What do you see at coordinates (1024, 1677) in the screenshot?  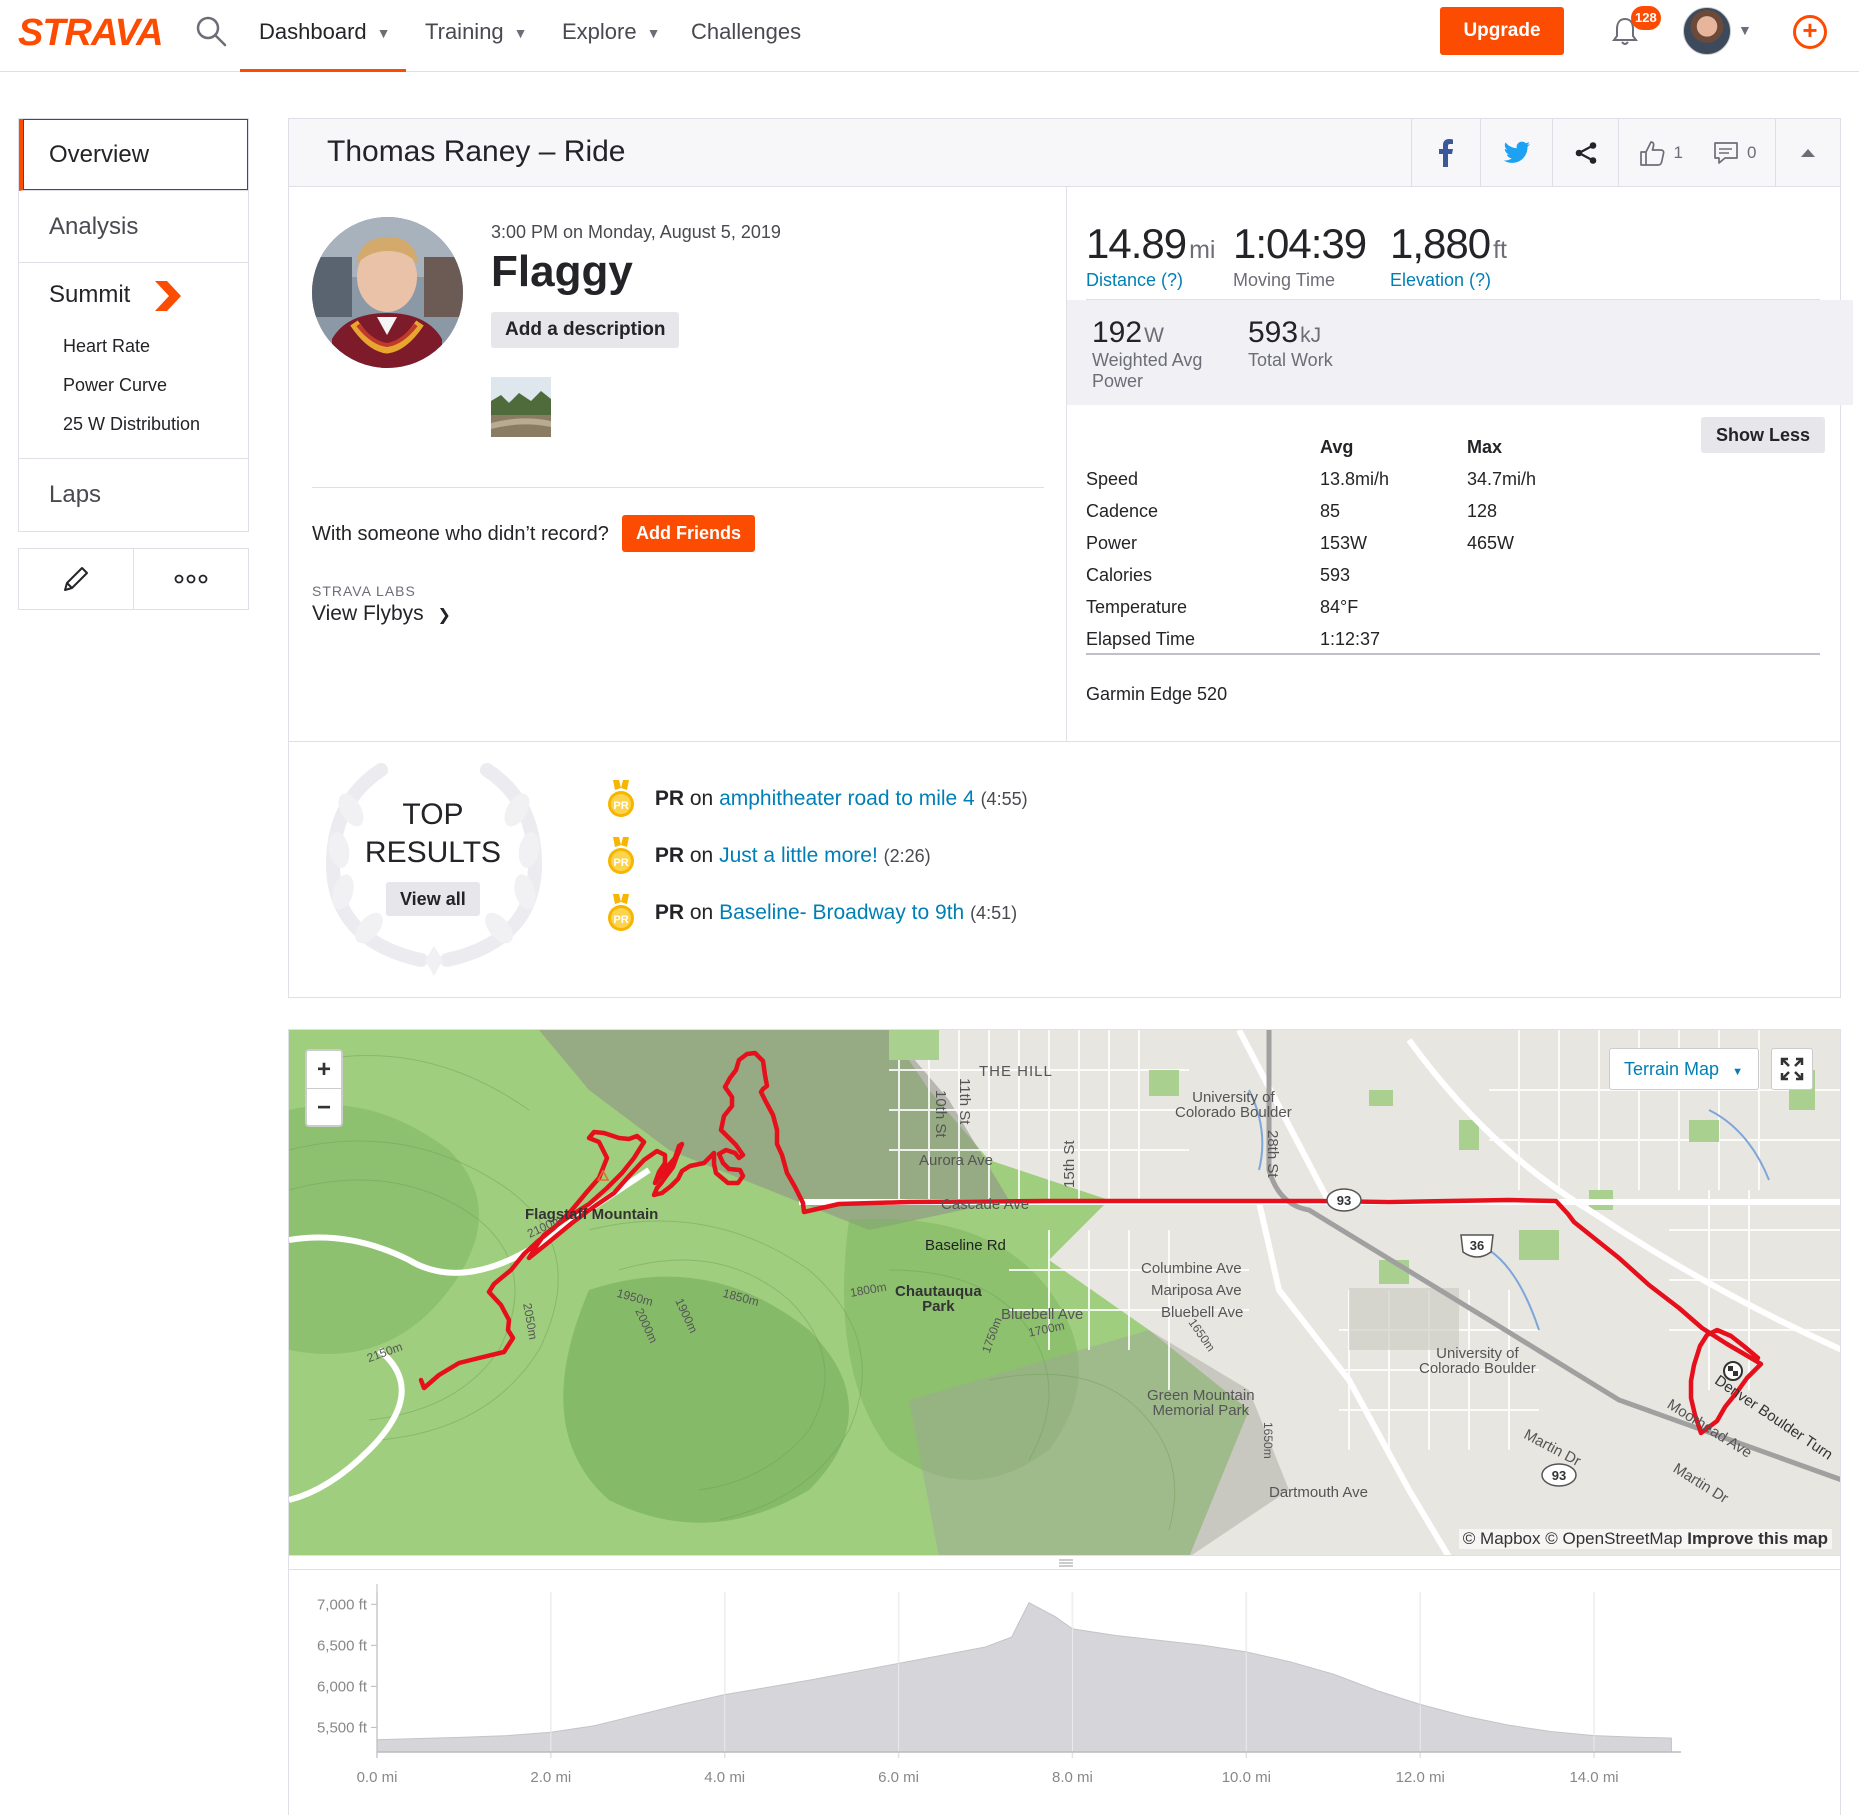 I see `elevation-area` at bounding box center [1024, 1677].